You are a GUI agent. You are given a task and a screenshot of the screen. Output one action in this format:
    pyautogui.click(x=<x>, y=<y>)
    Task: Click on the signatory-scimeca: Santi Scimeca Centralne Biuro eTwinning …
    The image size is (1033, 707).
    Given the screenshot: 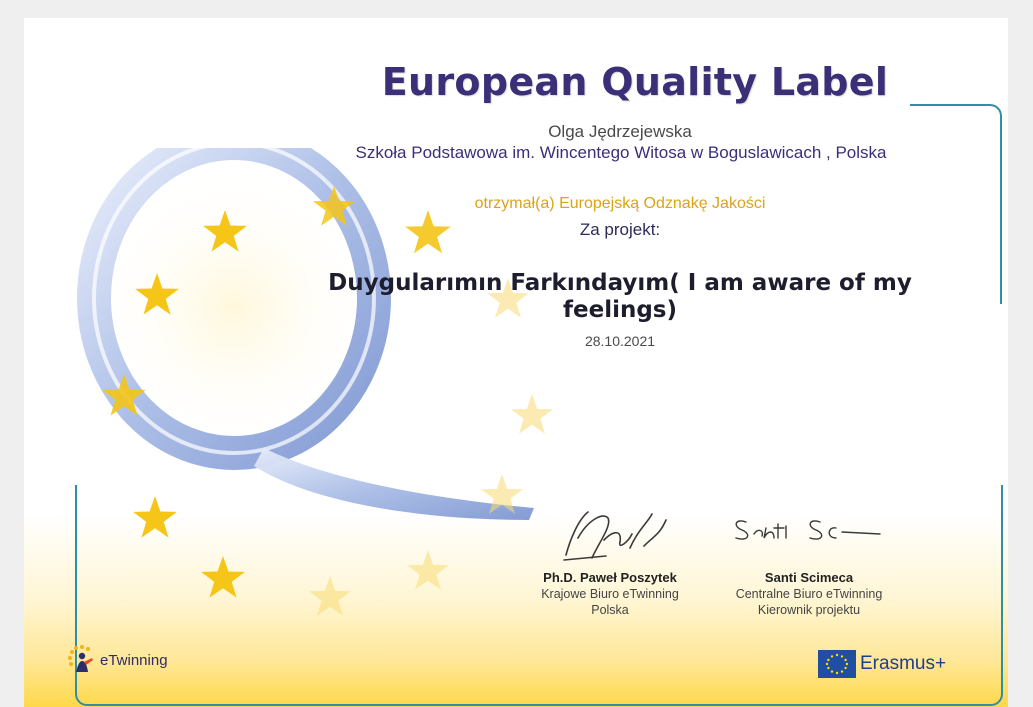 What is the action you would take?
    pyautogui.click(x=809, y=594)
    